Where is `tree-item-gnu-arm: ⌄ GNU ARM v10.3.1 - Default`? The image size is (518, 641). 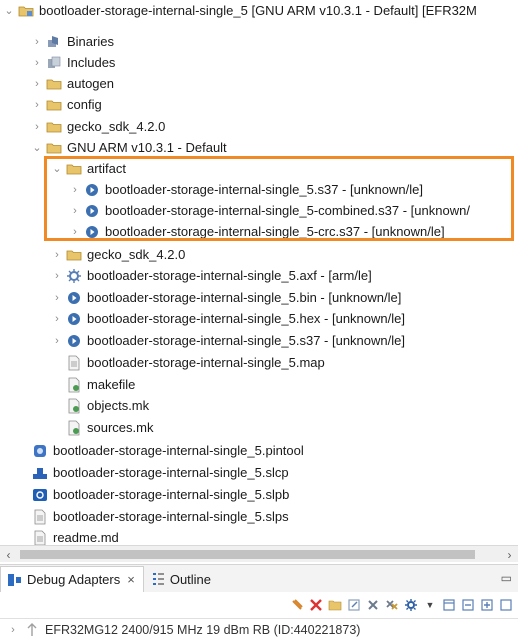 tree-item-gnu-arm: ⌄ GNU ARM v10.3.1 - Default is located at coordinates (129, 147).